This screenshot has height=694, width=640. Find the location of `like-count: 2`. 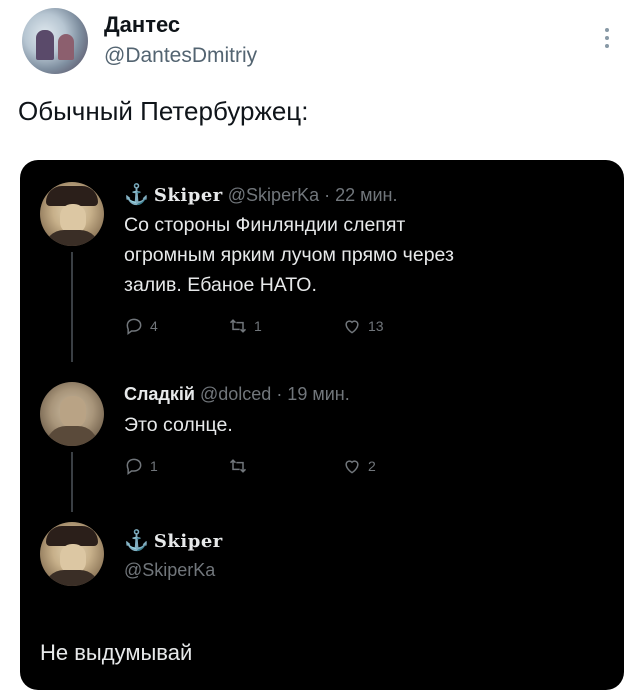

like-count: 2 is located at coordinates (372, 466).